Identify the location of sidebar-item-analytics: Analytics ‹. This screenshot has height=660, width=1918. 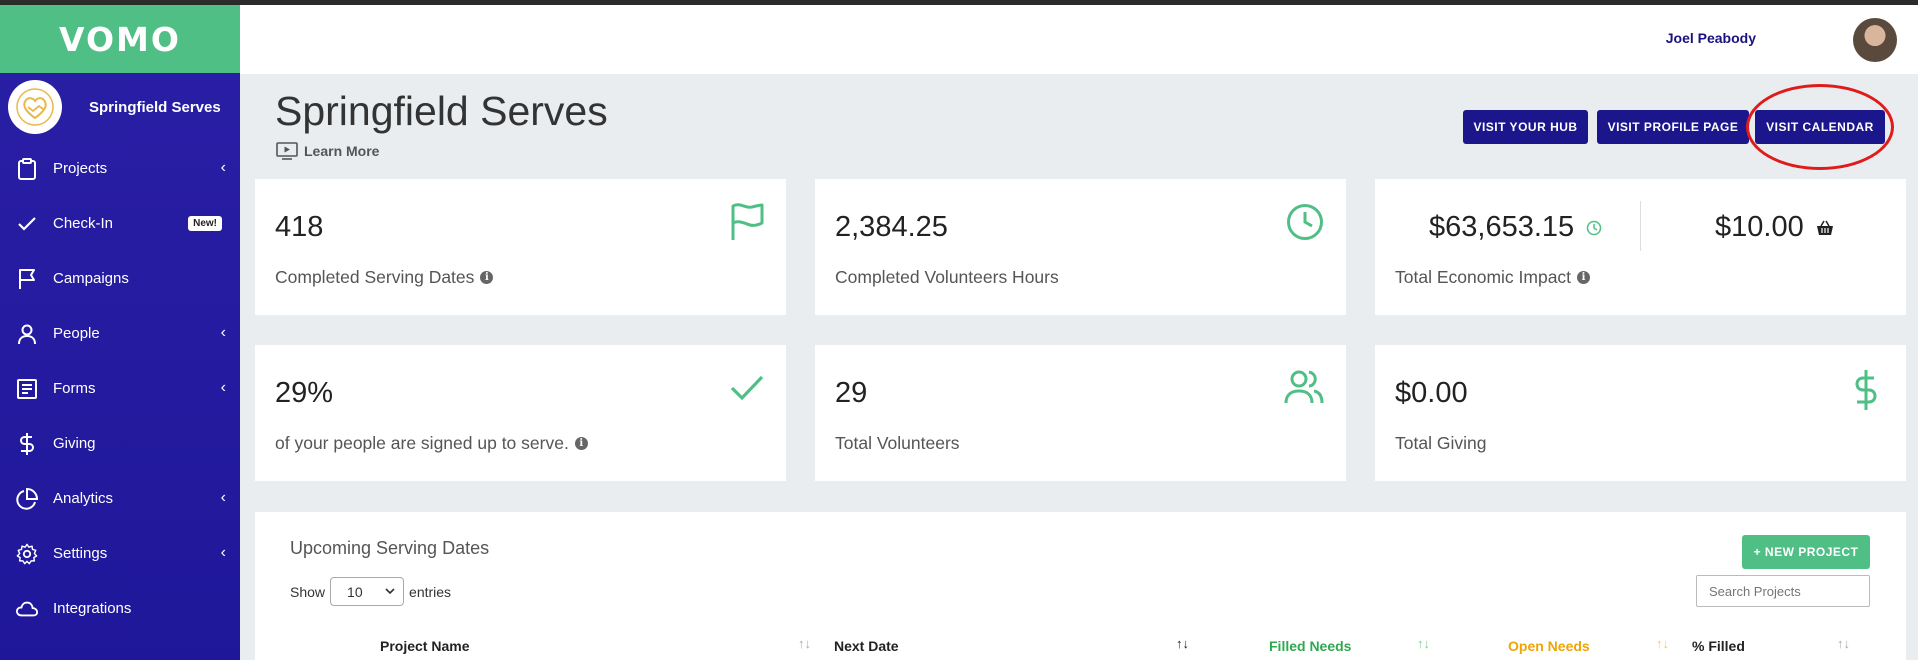
(120, 498).